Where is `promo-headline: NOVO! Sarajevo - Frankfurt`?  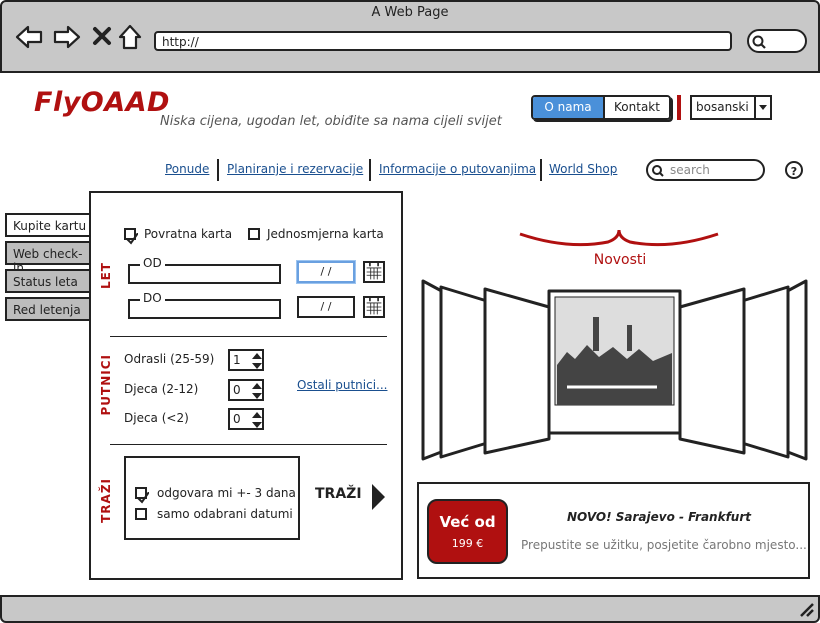 promo-headline: NOVO! Sarajevo - Frankfurt is located at coordinates (659, 517).